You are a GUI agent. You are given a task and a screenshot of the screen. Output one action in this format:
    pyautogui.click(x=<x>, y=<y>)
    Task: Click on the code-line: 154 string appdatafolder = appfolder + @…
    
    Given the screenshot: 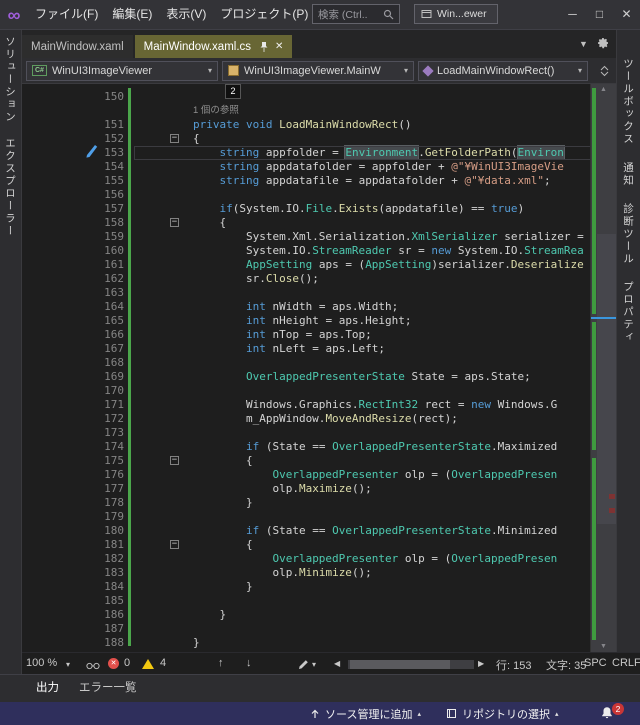 What is the action you would take?
    pyautogui.click(x=319, y=167)
    